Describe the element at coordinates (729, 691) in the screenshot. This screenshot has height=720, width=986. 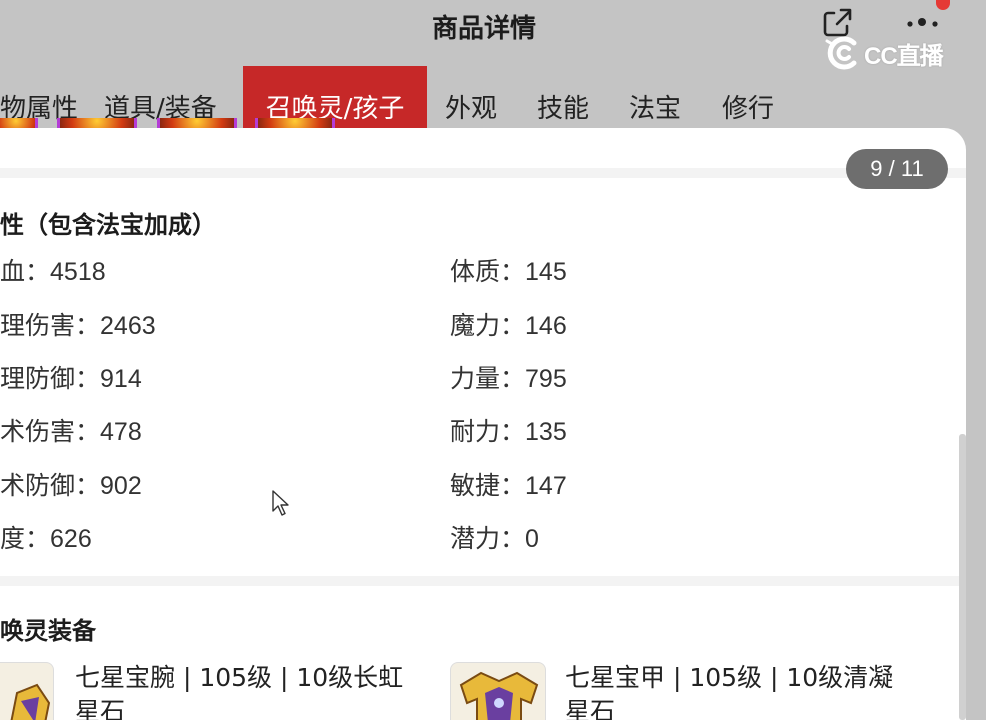
I see `equipment-name: 七星宝甲 | 105级 | 10级清凝 星石` at that location.